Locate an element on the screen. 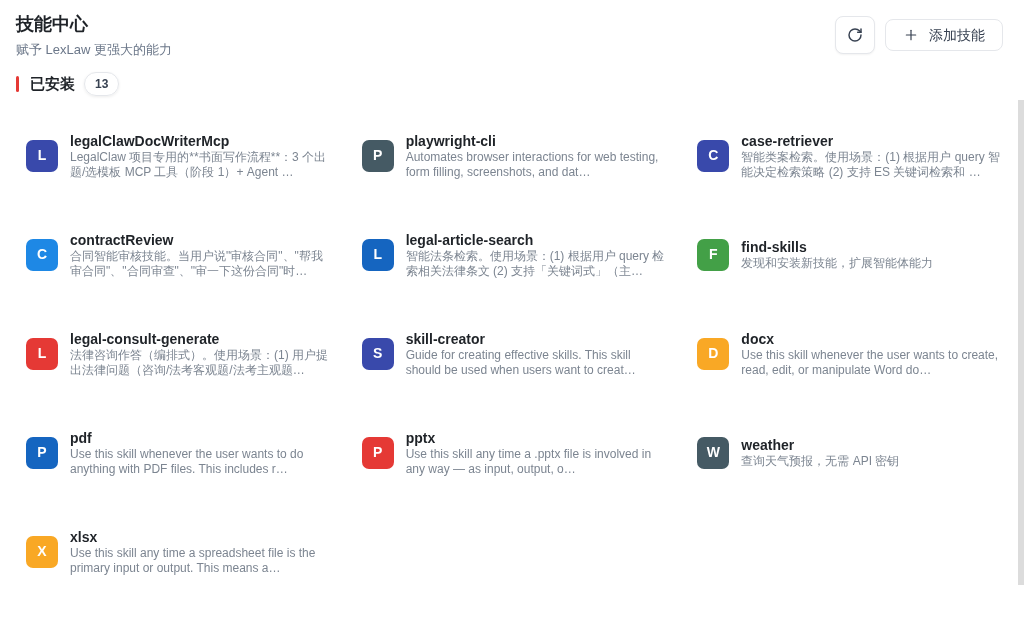 The height and width of the screenshot is (620, 1024). skill-description: 查询天气预报，无需 API 密钥 is located at coordinates (821, 461).